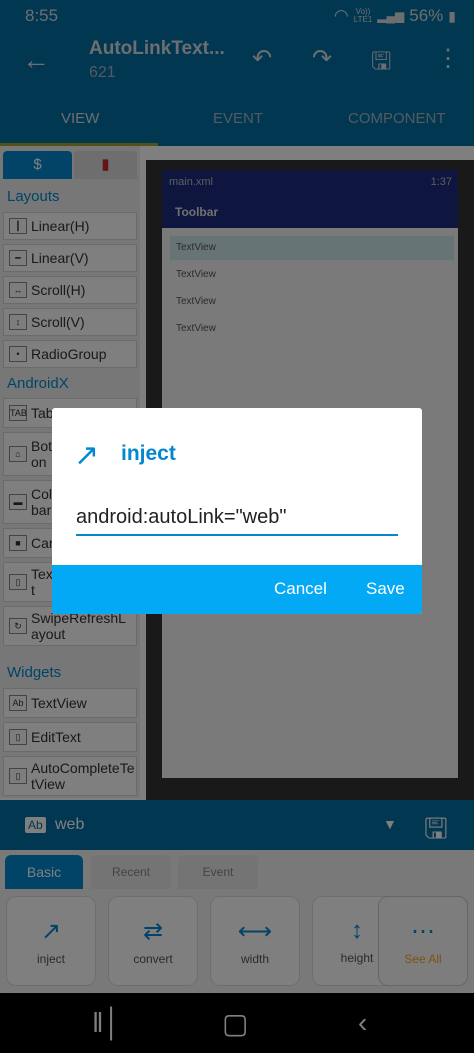 This screenshot has height=1053, width=474. Describe the element at coordinates (18, 354) in the screenshot. I see `radio-group-icon: •` at that location.